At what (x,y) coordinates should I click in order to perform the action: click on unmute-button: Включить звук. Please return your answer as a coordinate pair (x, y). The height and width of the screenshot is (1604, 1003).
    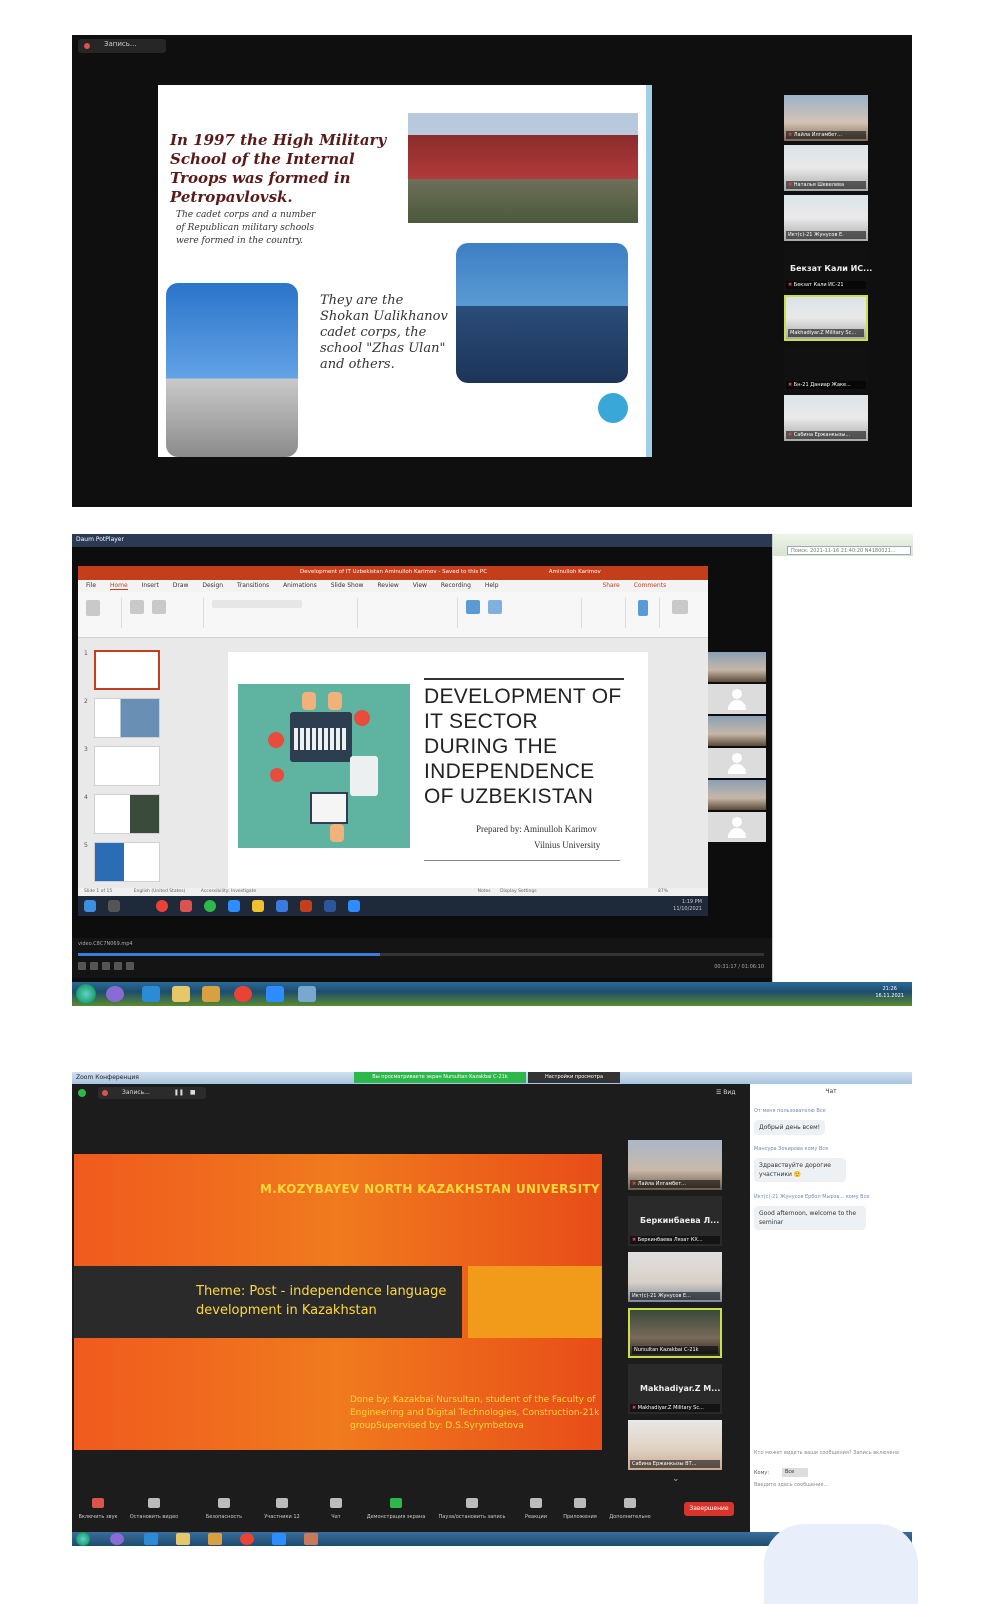
    Looking at the image, I should click on (98, 1509).